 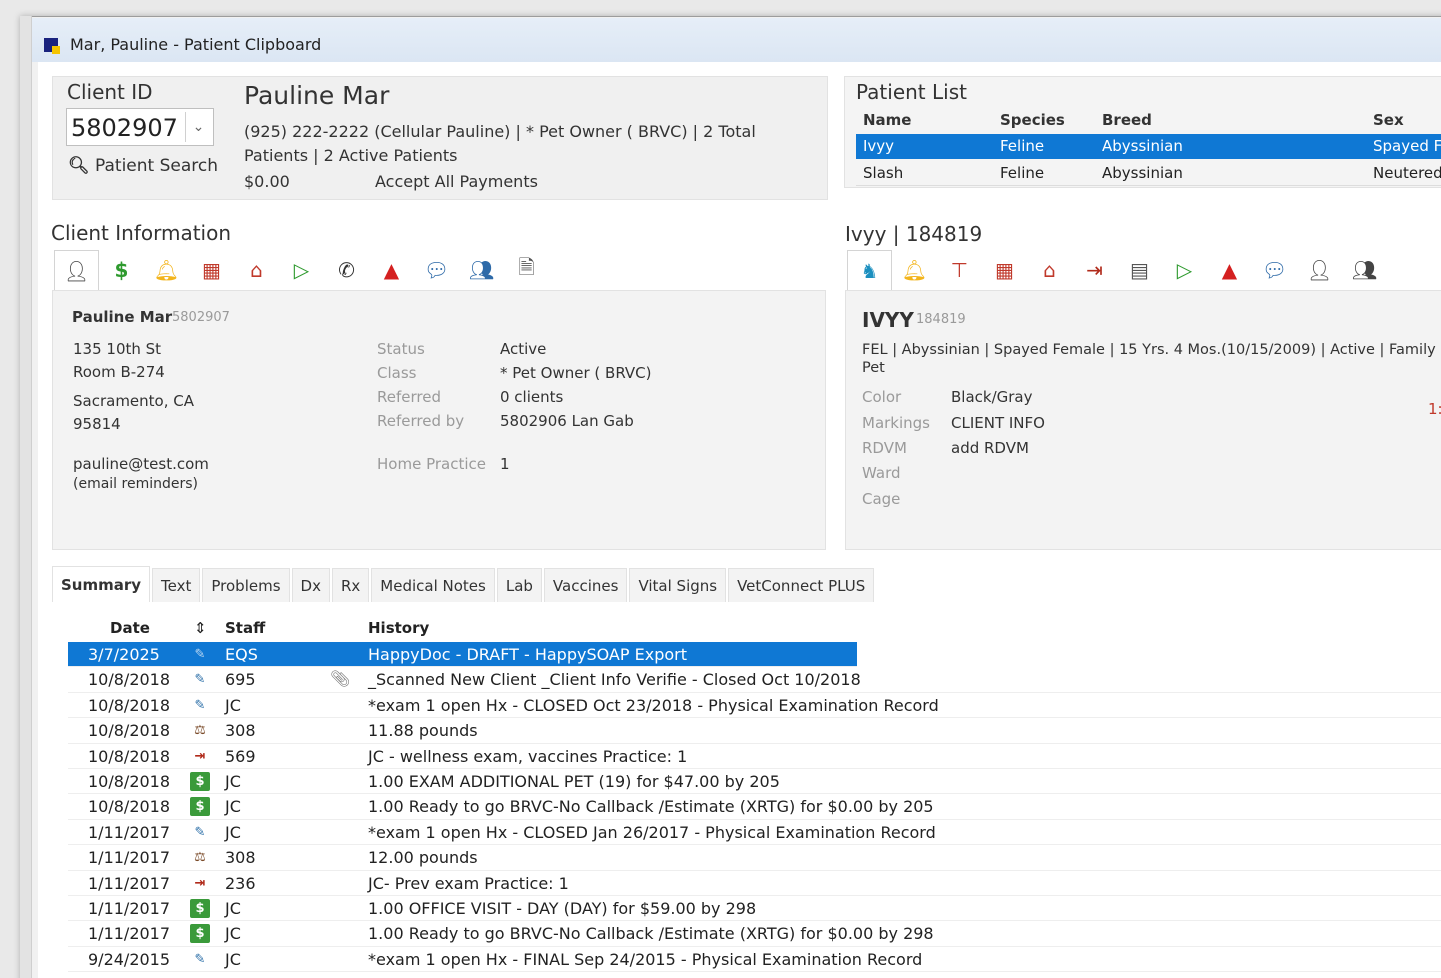 I want to click on tab-medical-notes: Medical Notes, so click(x=433, y=585).